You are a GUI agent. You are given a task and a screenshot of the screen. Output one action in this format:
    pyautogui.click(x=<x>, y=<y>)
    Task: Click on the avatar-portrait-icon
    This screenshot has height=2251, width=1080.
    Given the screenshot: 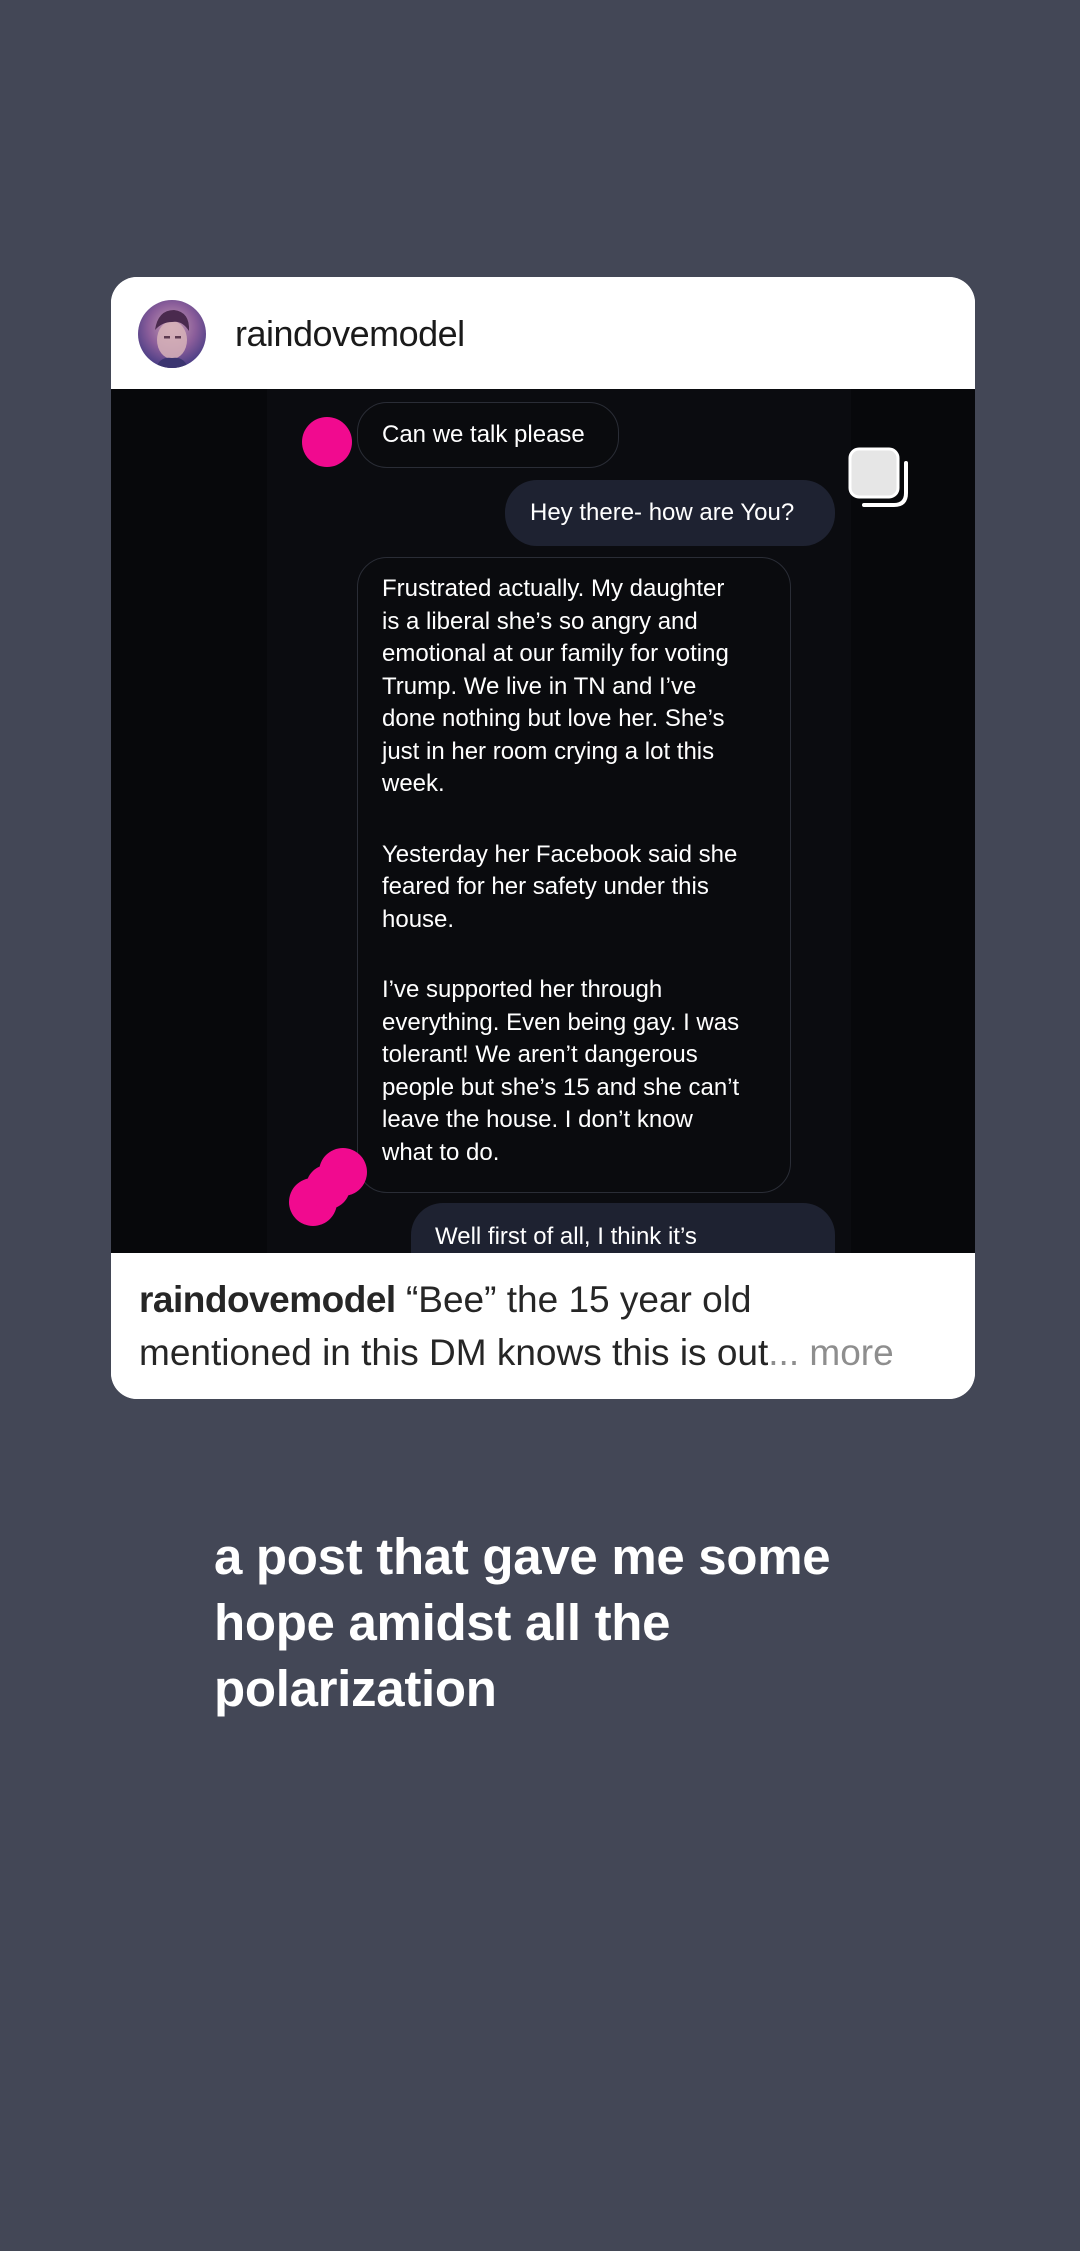 What is the action you would take?
    pyautogui.click(x=172, y=339)
    